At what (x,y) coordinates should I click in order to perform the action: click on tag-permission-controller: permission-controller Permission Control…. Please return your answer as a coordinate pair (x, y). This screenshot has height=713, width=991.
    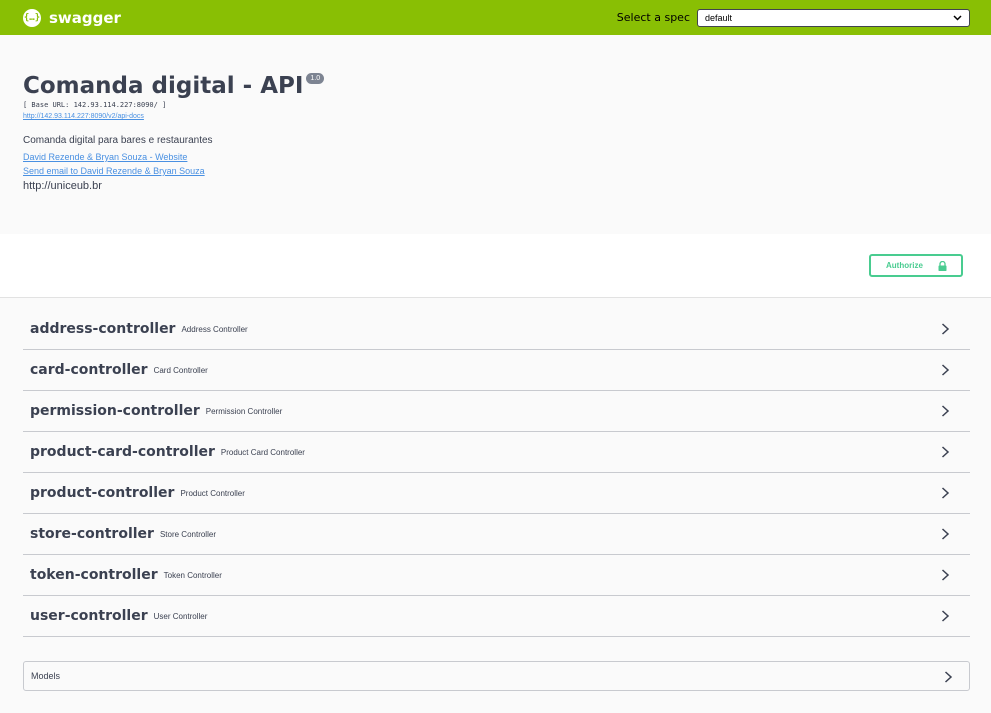
    Looking at the image, I should click on (496, 411).